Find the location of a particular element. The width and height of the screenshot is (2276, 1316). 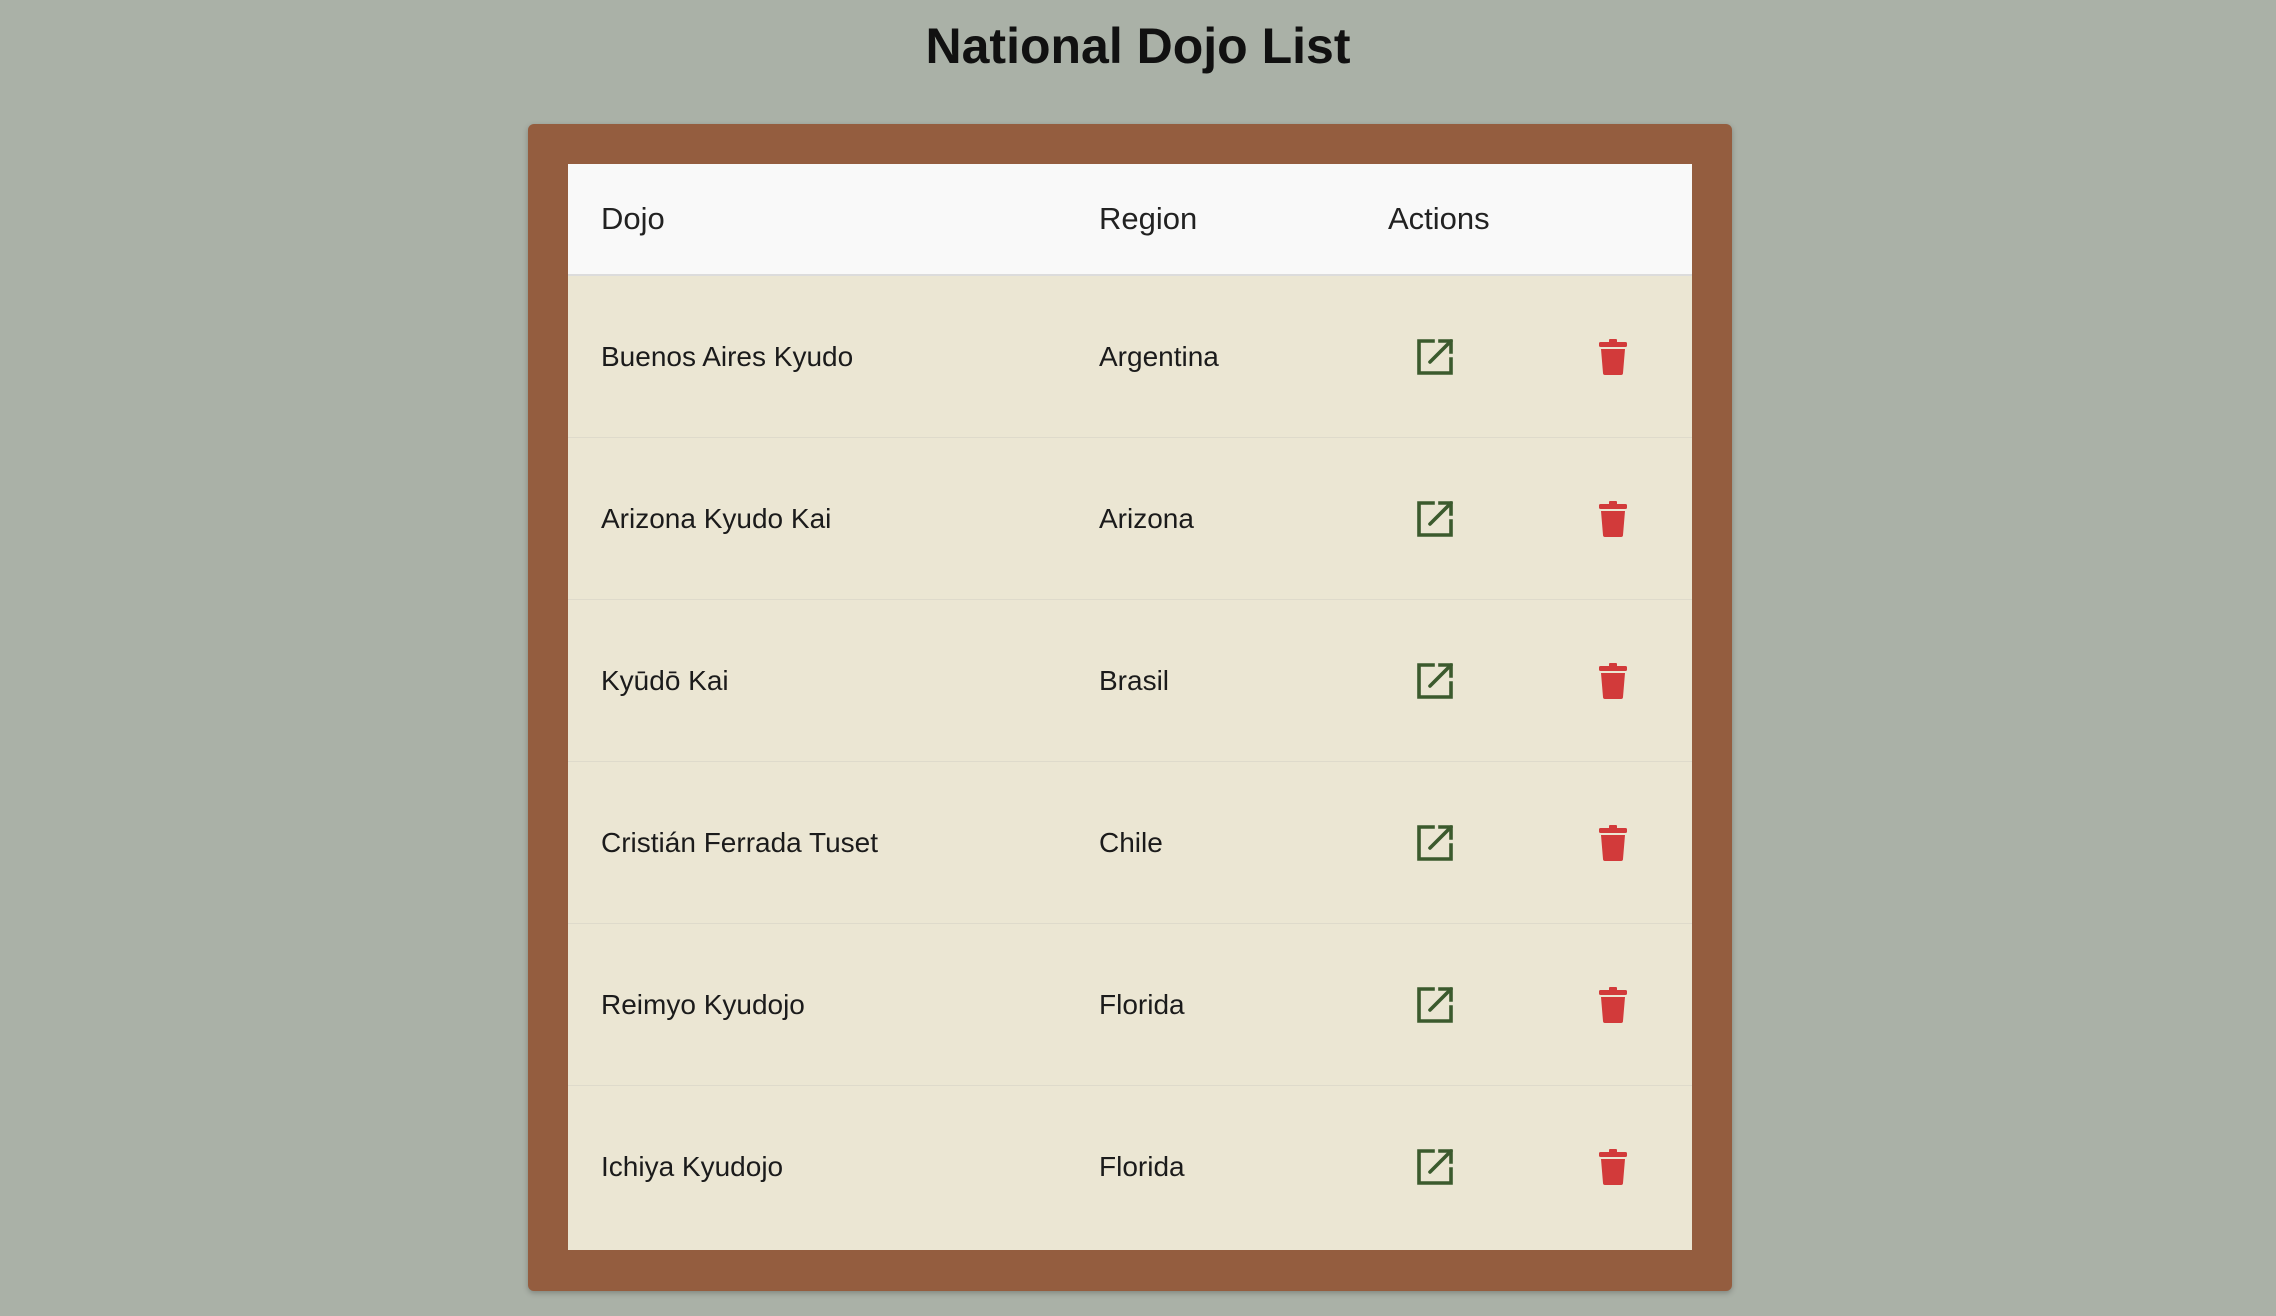

region-cell: Brasil is located at coordinates (1134, 680).